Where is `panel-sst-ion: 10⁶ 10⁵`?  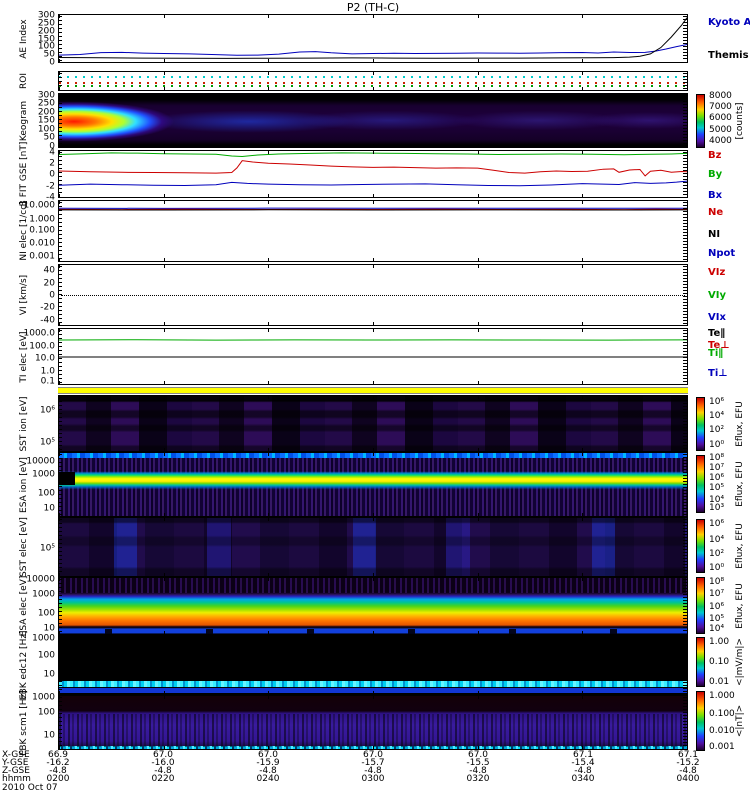 panel-sst-ion: 10⁶ 10⁵ is located at coordinates (364, 423).